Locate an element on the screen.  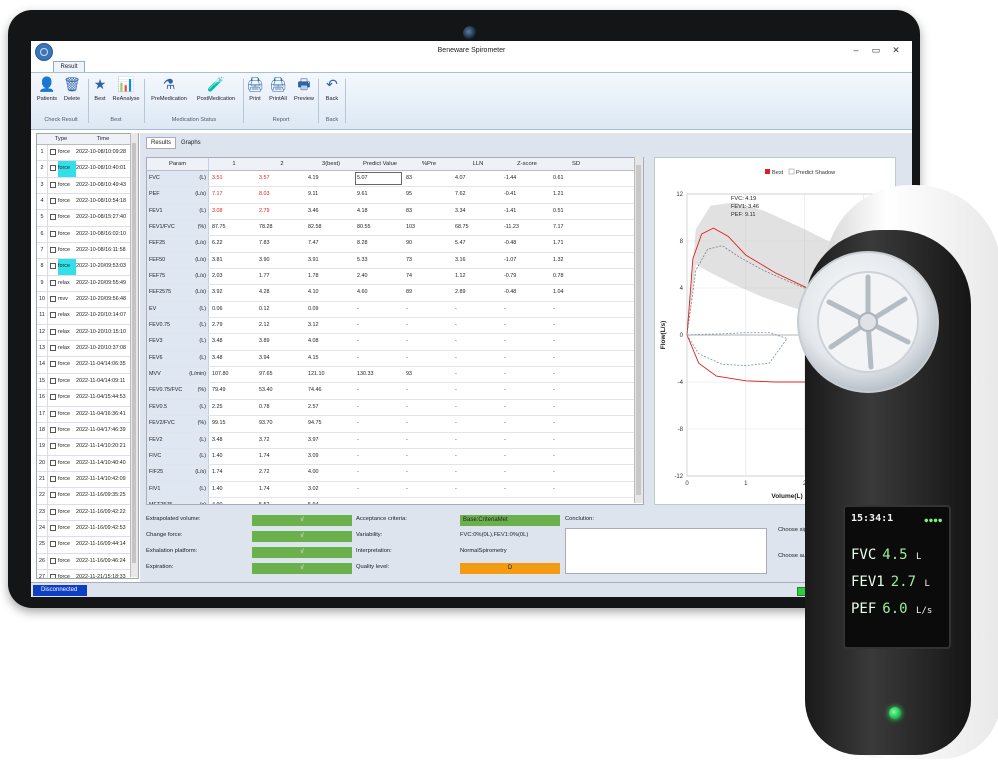
patients-button: 👤 Patients is located at coordinates (47, 89).